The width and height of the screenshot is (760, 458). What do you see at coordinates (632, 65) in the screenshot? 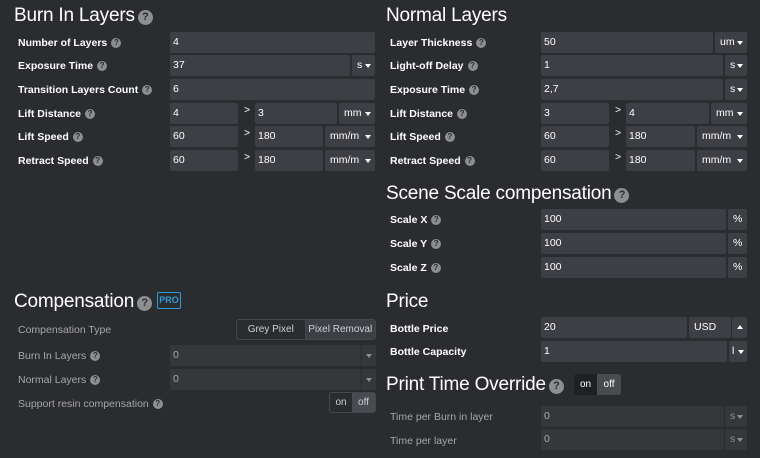
I see `light-off-delay-input: 1` at bounding box center [632, 65].